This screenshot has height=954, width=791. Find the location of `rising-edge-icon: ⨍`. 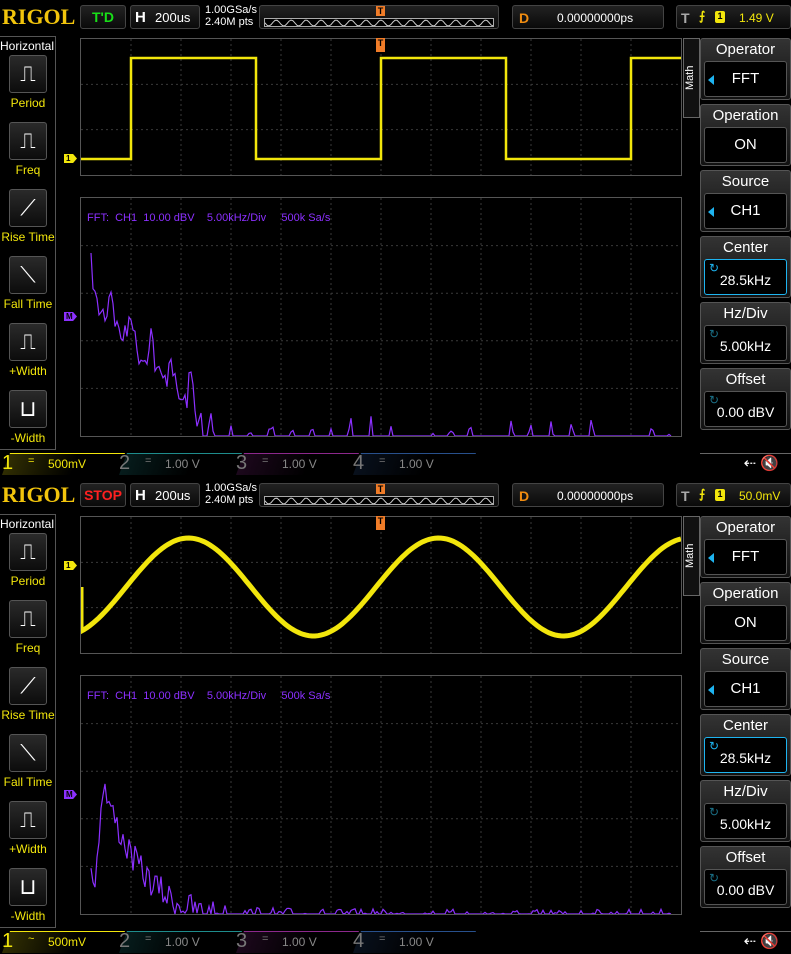

rising-edge-icon: ⨍ is located at coordinates (702, 16).